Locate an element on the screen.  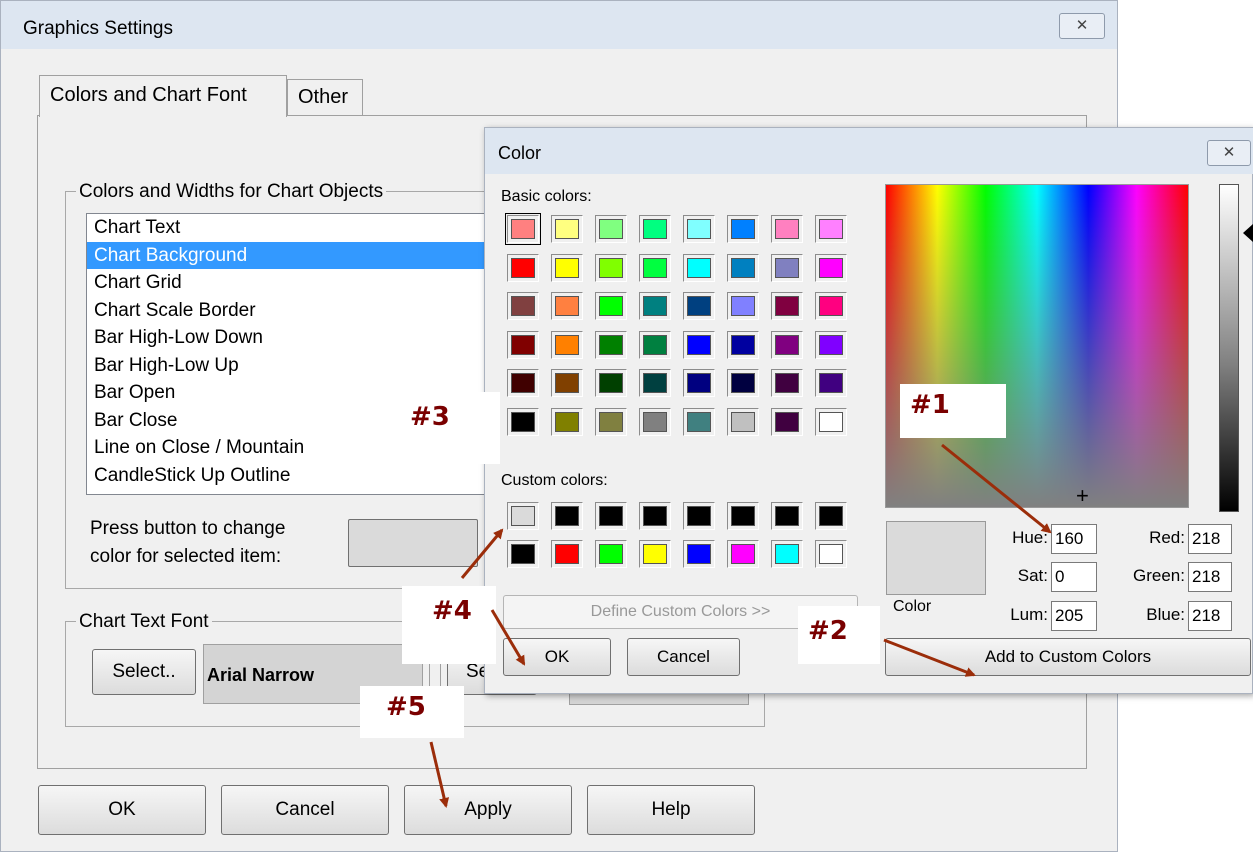
tab-colors-and-chart-font: Colors and Chart Font is located at coordinates (163, 96).